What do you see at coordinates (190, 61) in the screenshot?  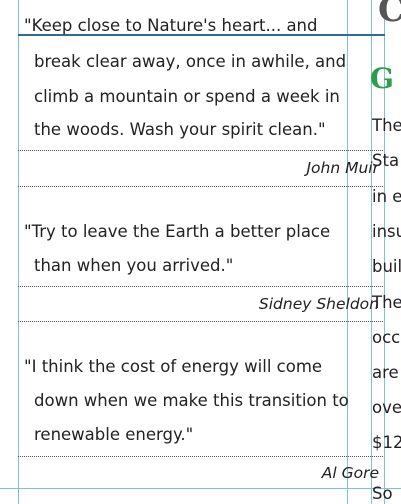 I see `quote-text-line: break clear away, once in awhile, and` at bounding box center [190, 61].